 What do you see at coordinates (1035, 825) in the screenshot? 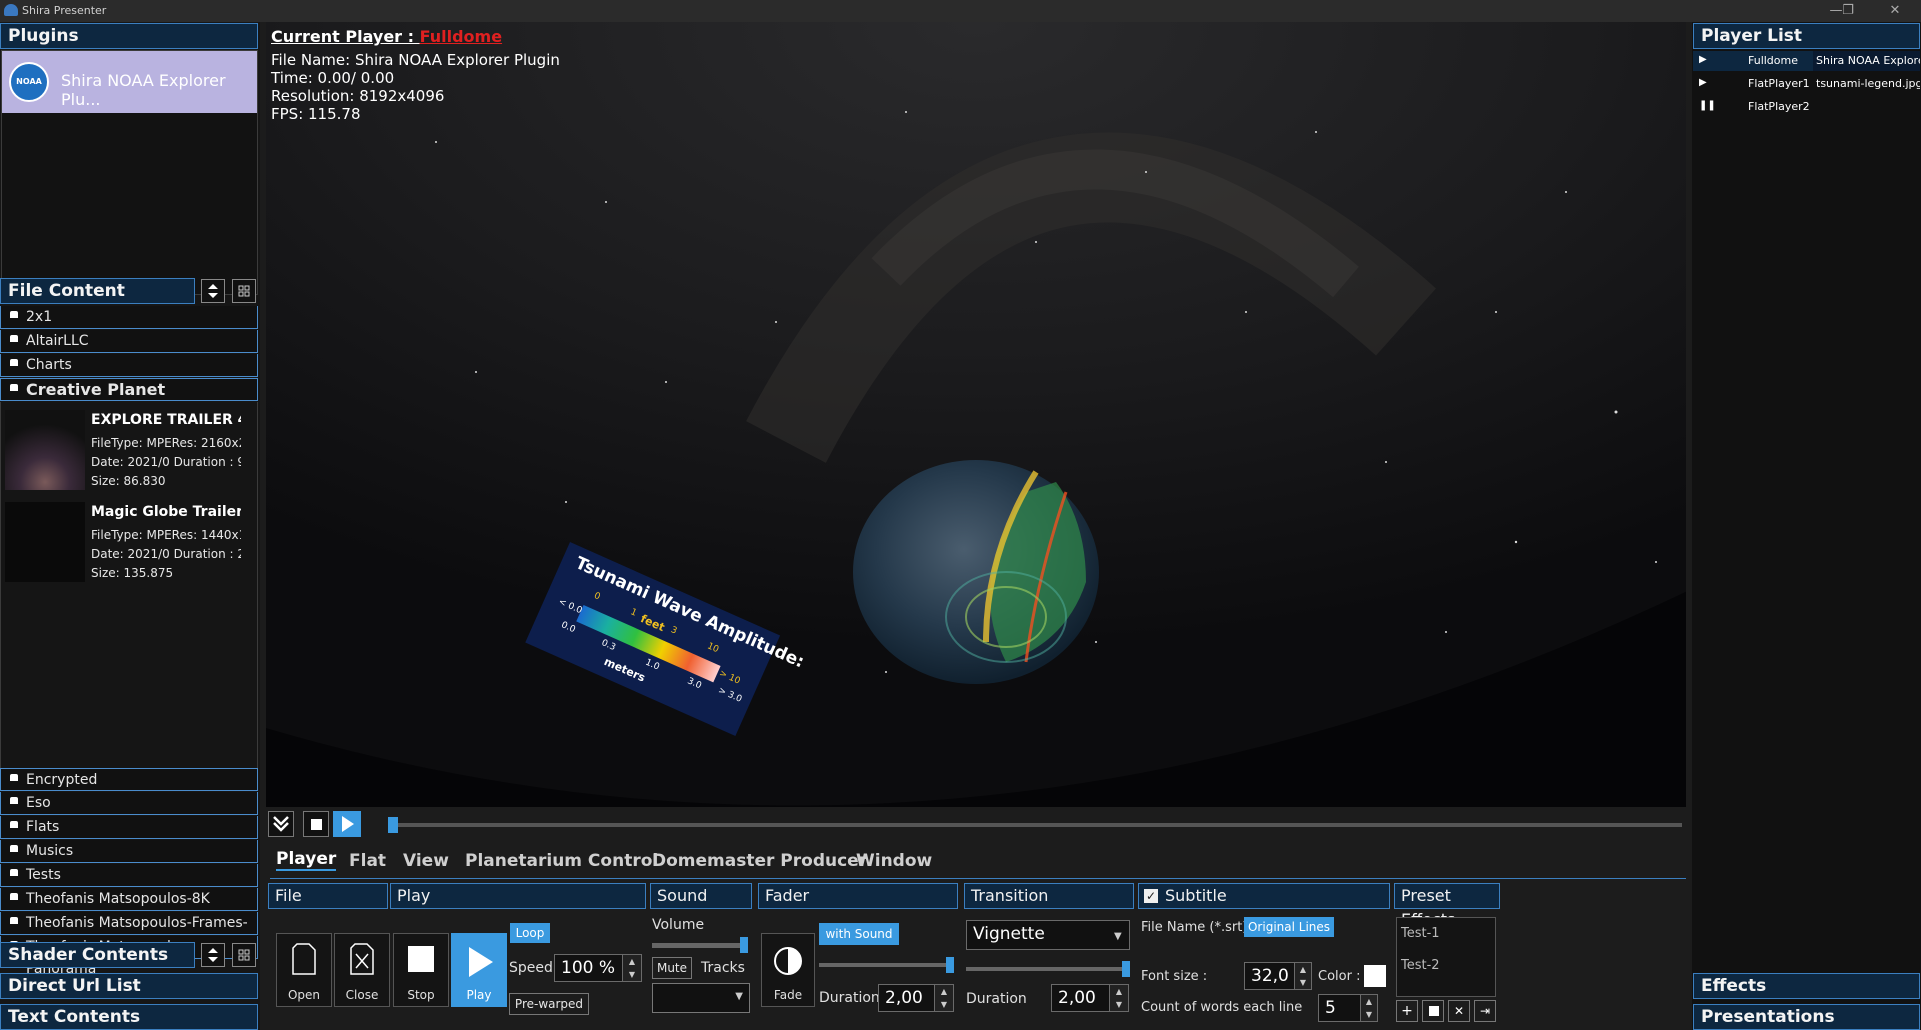
I see `seek-bar` at bounding box center [1035, 825].